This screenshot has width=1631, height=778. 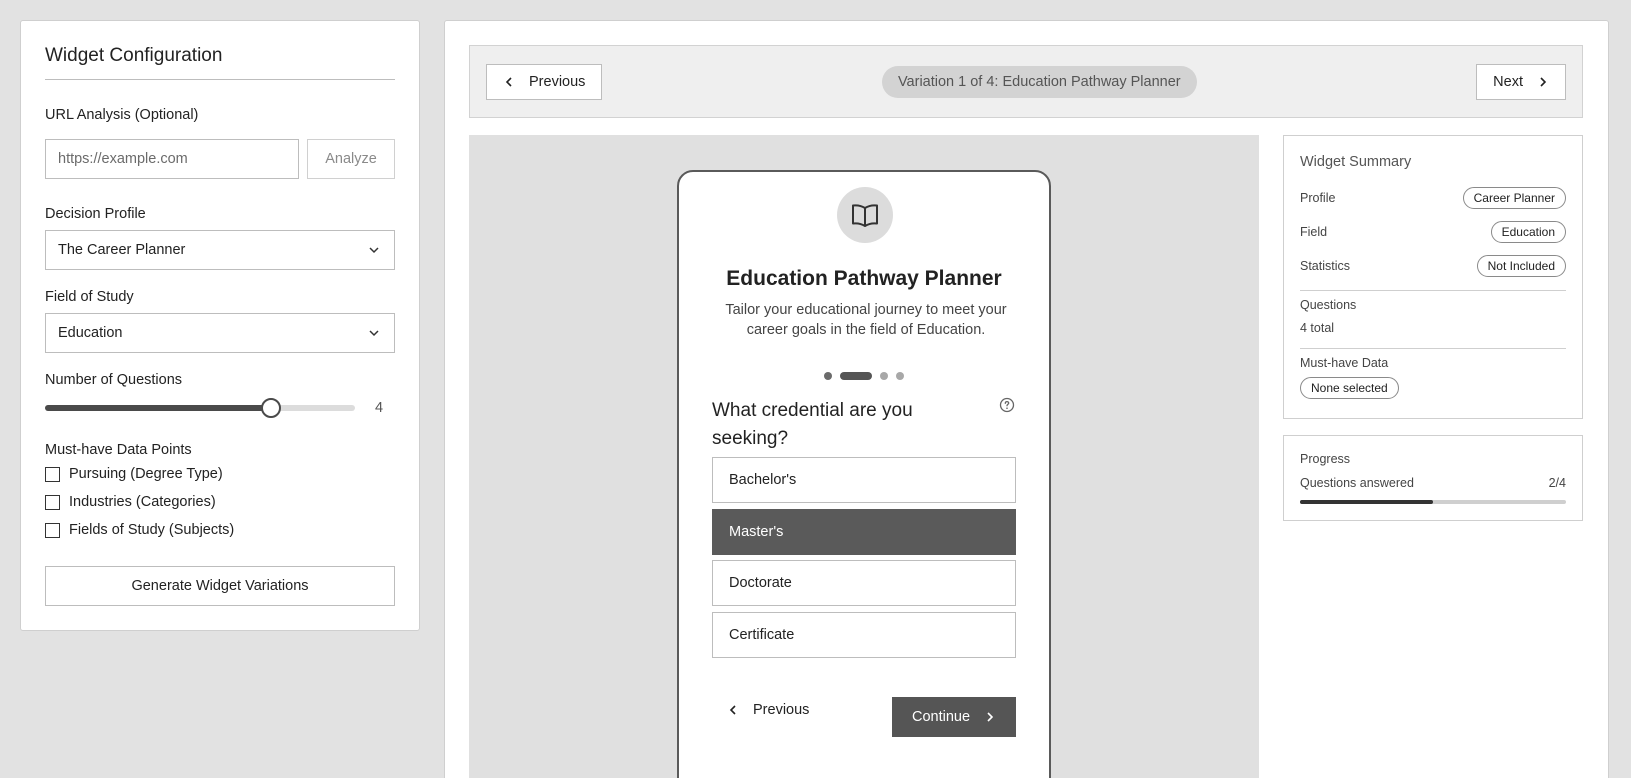 I want to click on summary-must-have-badge: None selected, so click(x=1349, y=388).